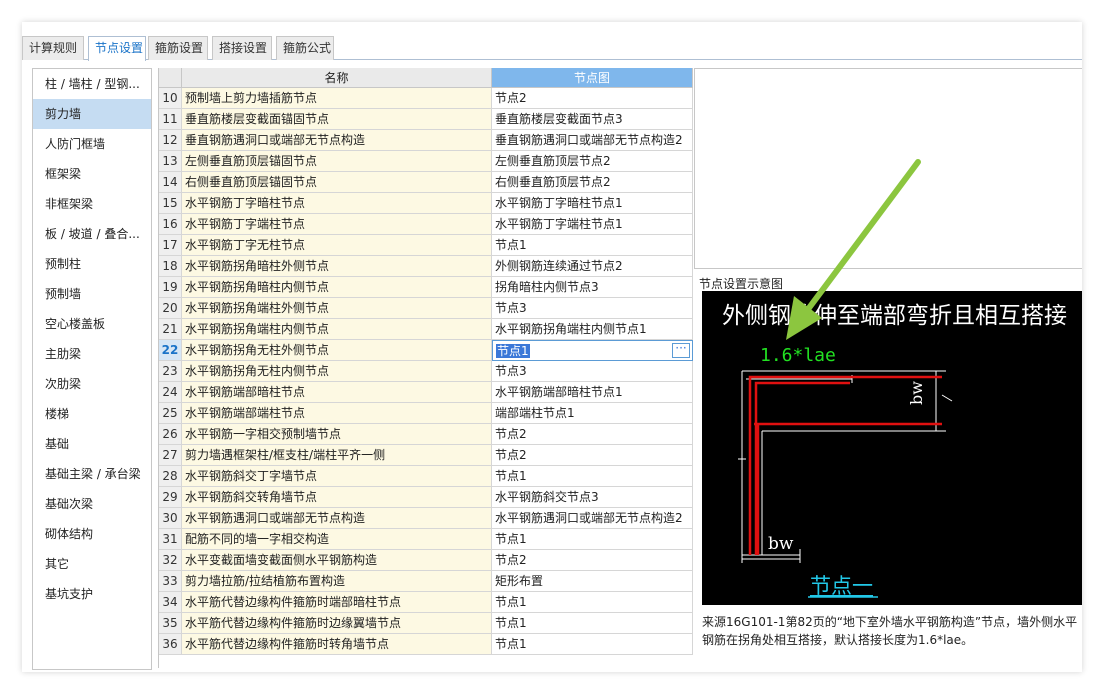 The height and width of the screenshot is (693, 1103). What do you see at coordinates (337, 476) in the screenshot?
I see `node-name-cell: 水平钢筋斜交丁字墙节点` at bounding box center [337, 476].